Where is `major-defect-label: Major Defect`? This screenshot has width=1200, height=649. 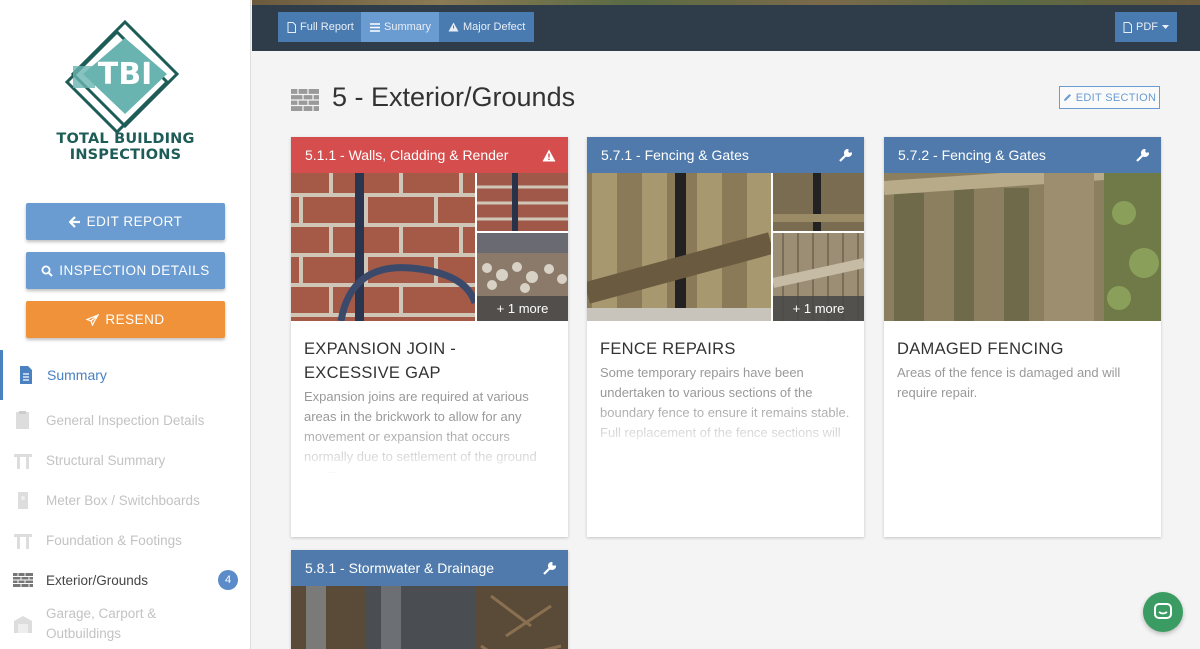 major-defect-label: Major Defect is located at coordinates (494, 27).